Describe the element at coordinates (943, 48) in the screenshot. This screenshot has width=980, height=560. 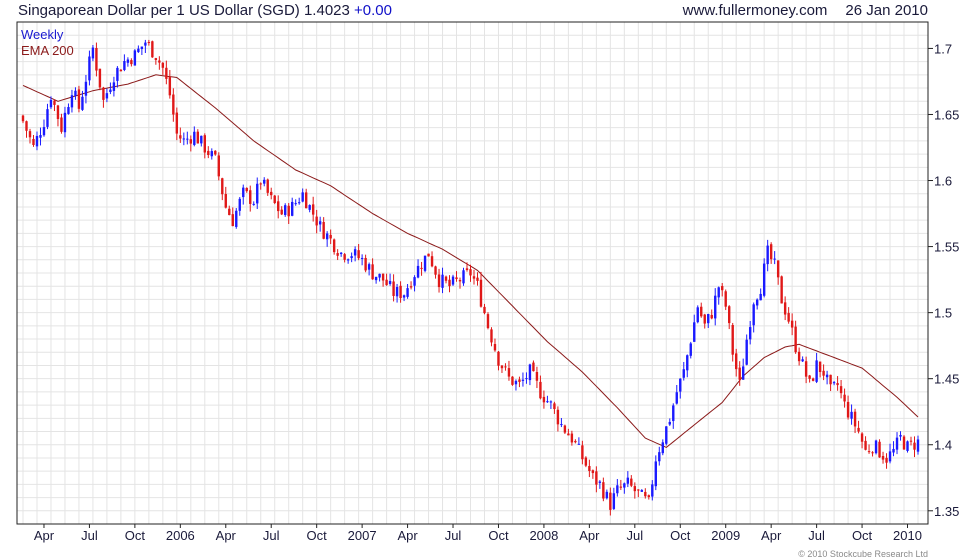
I see `y-tick-label: 1.7` at that location.